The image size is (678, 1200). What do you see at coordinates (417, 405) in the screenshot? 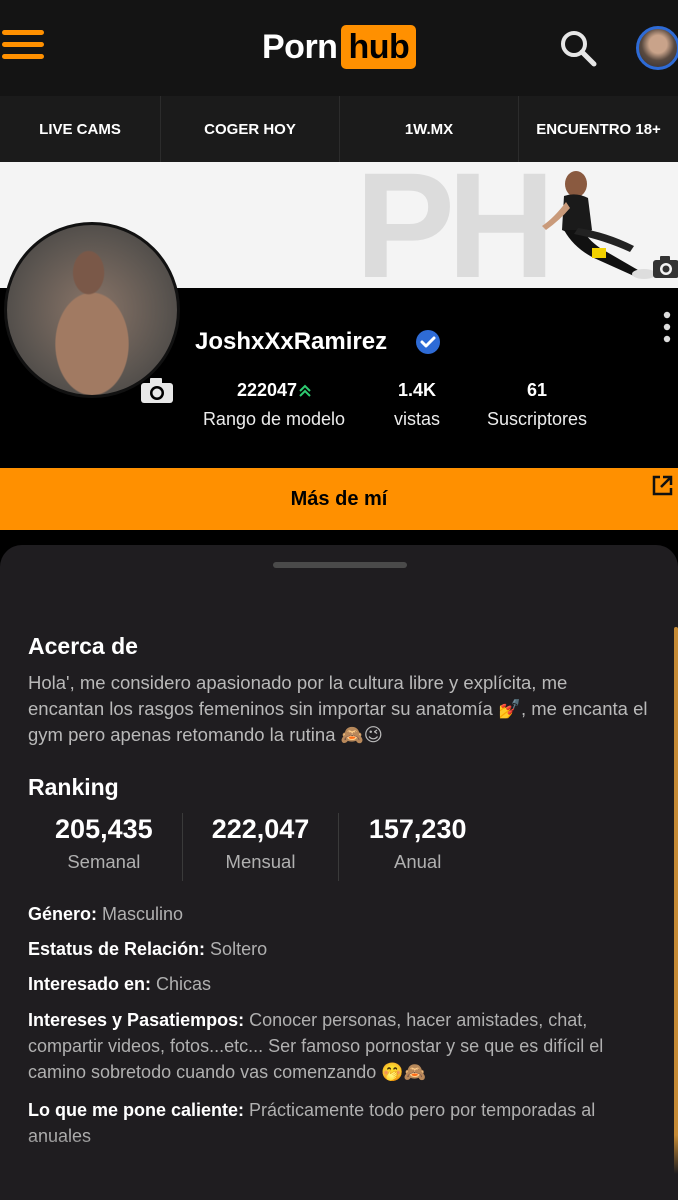
I see `stat-views: 1.4K vistas` at bounding box center [417, 405].